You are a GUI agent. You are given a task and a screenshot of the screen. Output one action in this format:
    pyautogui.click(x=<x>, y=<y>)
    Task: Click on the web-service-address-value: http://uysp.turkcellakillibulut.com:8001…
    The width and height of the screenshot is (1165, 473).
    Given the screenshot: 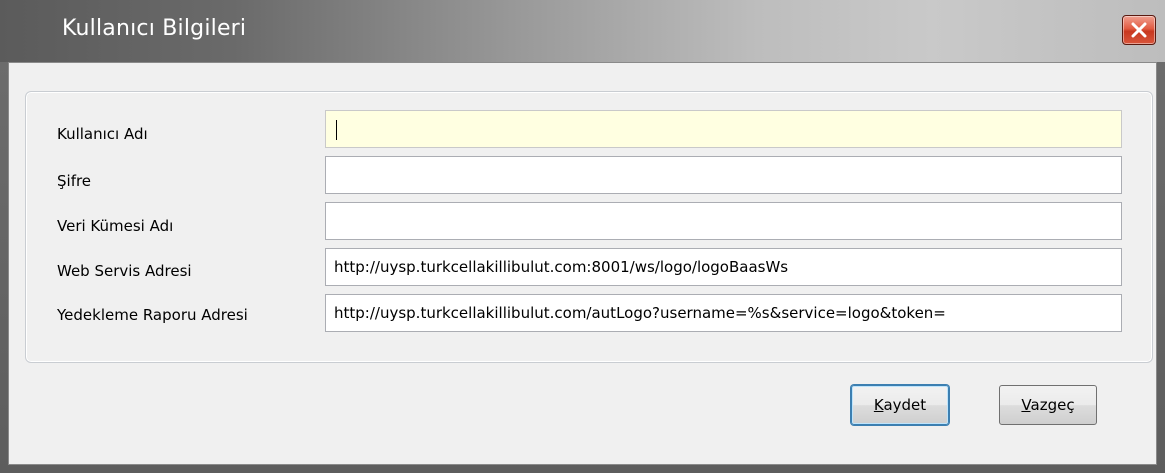 What is the action you would take?
    pyautogui.click(x=561, y=267)
    